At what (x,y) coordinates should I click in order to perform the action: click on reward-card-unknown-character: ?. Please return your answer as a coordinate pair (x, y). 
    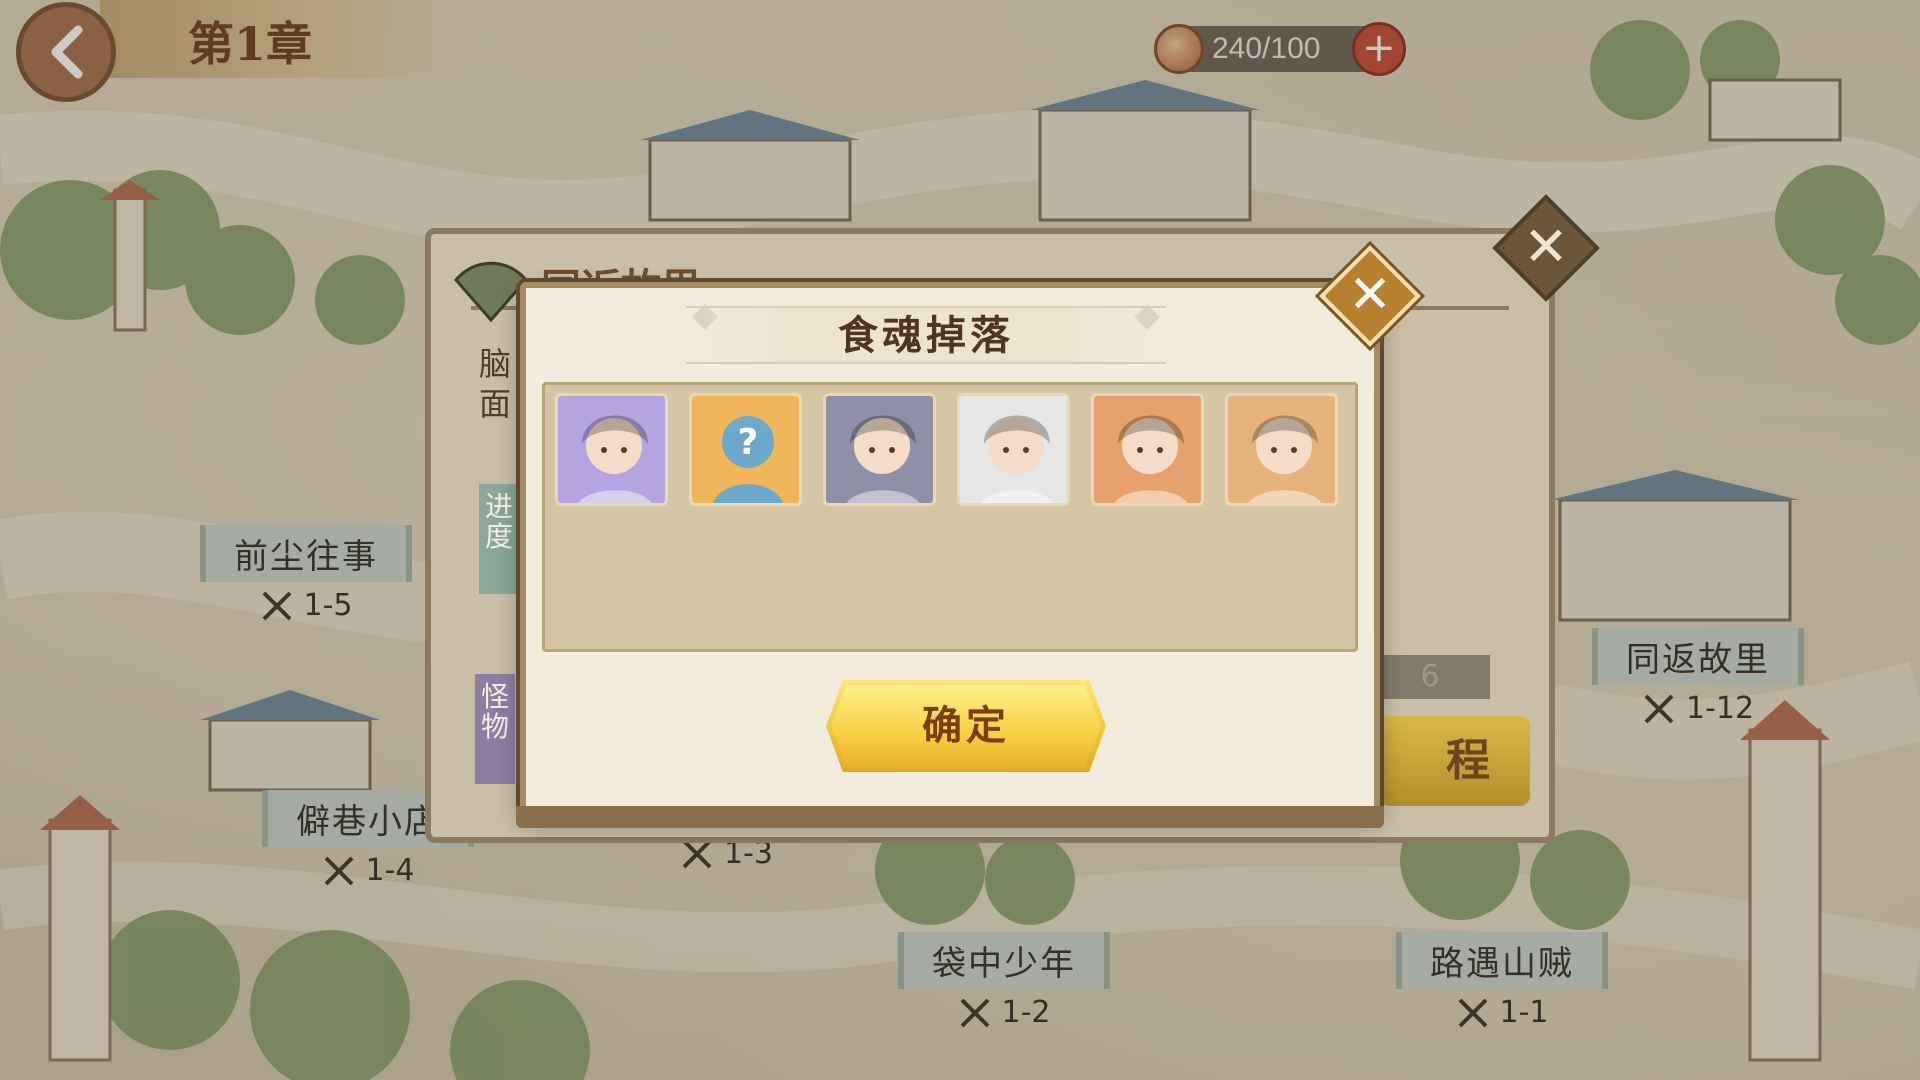
    Looking at the image, I should click on (745, 449).